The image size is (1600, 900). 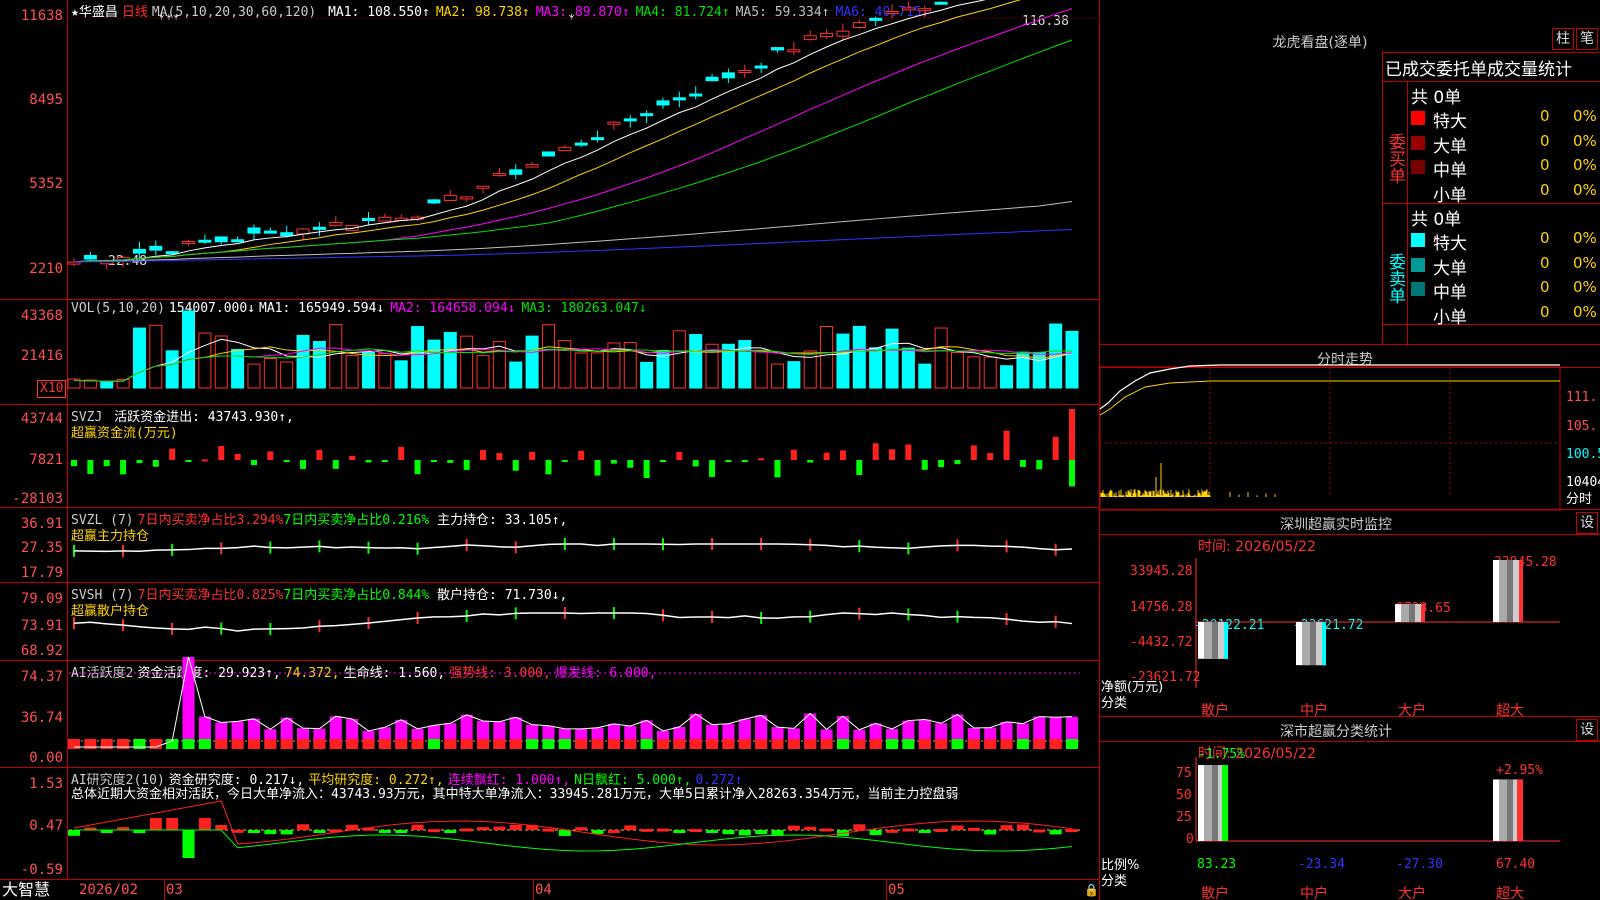 I want to click on svzj-chart, so click(x=550, y=456).